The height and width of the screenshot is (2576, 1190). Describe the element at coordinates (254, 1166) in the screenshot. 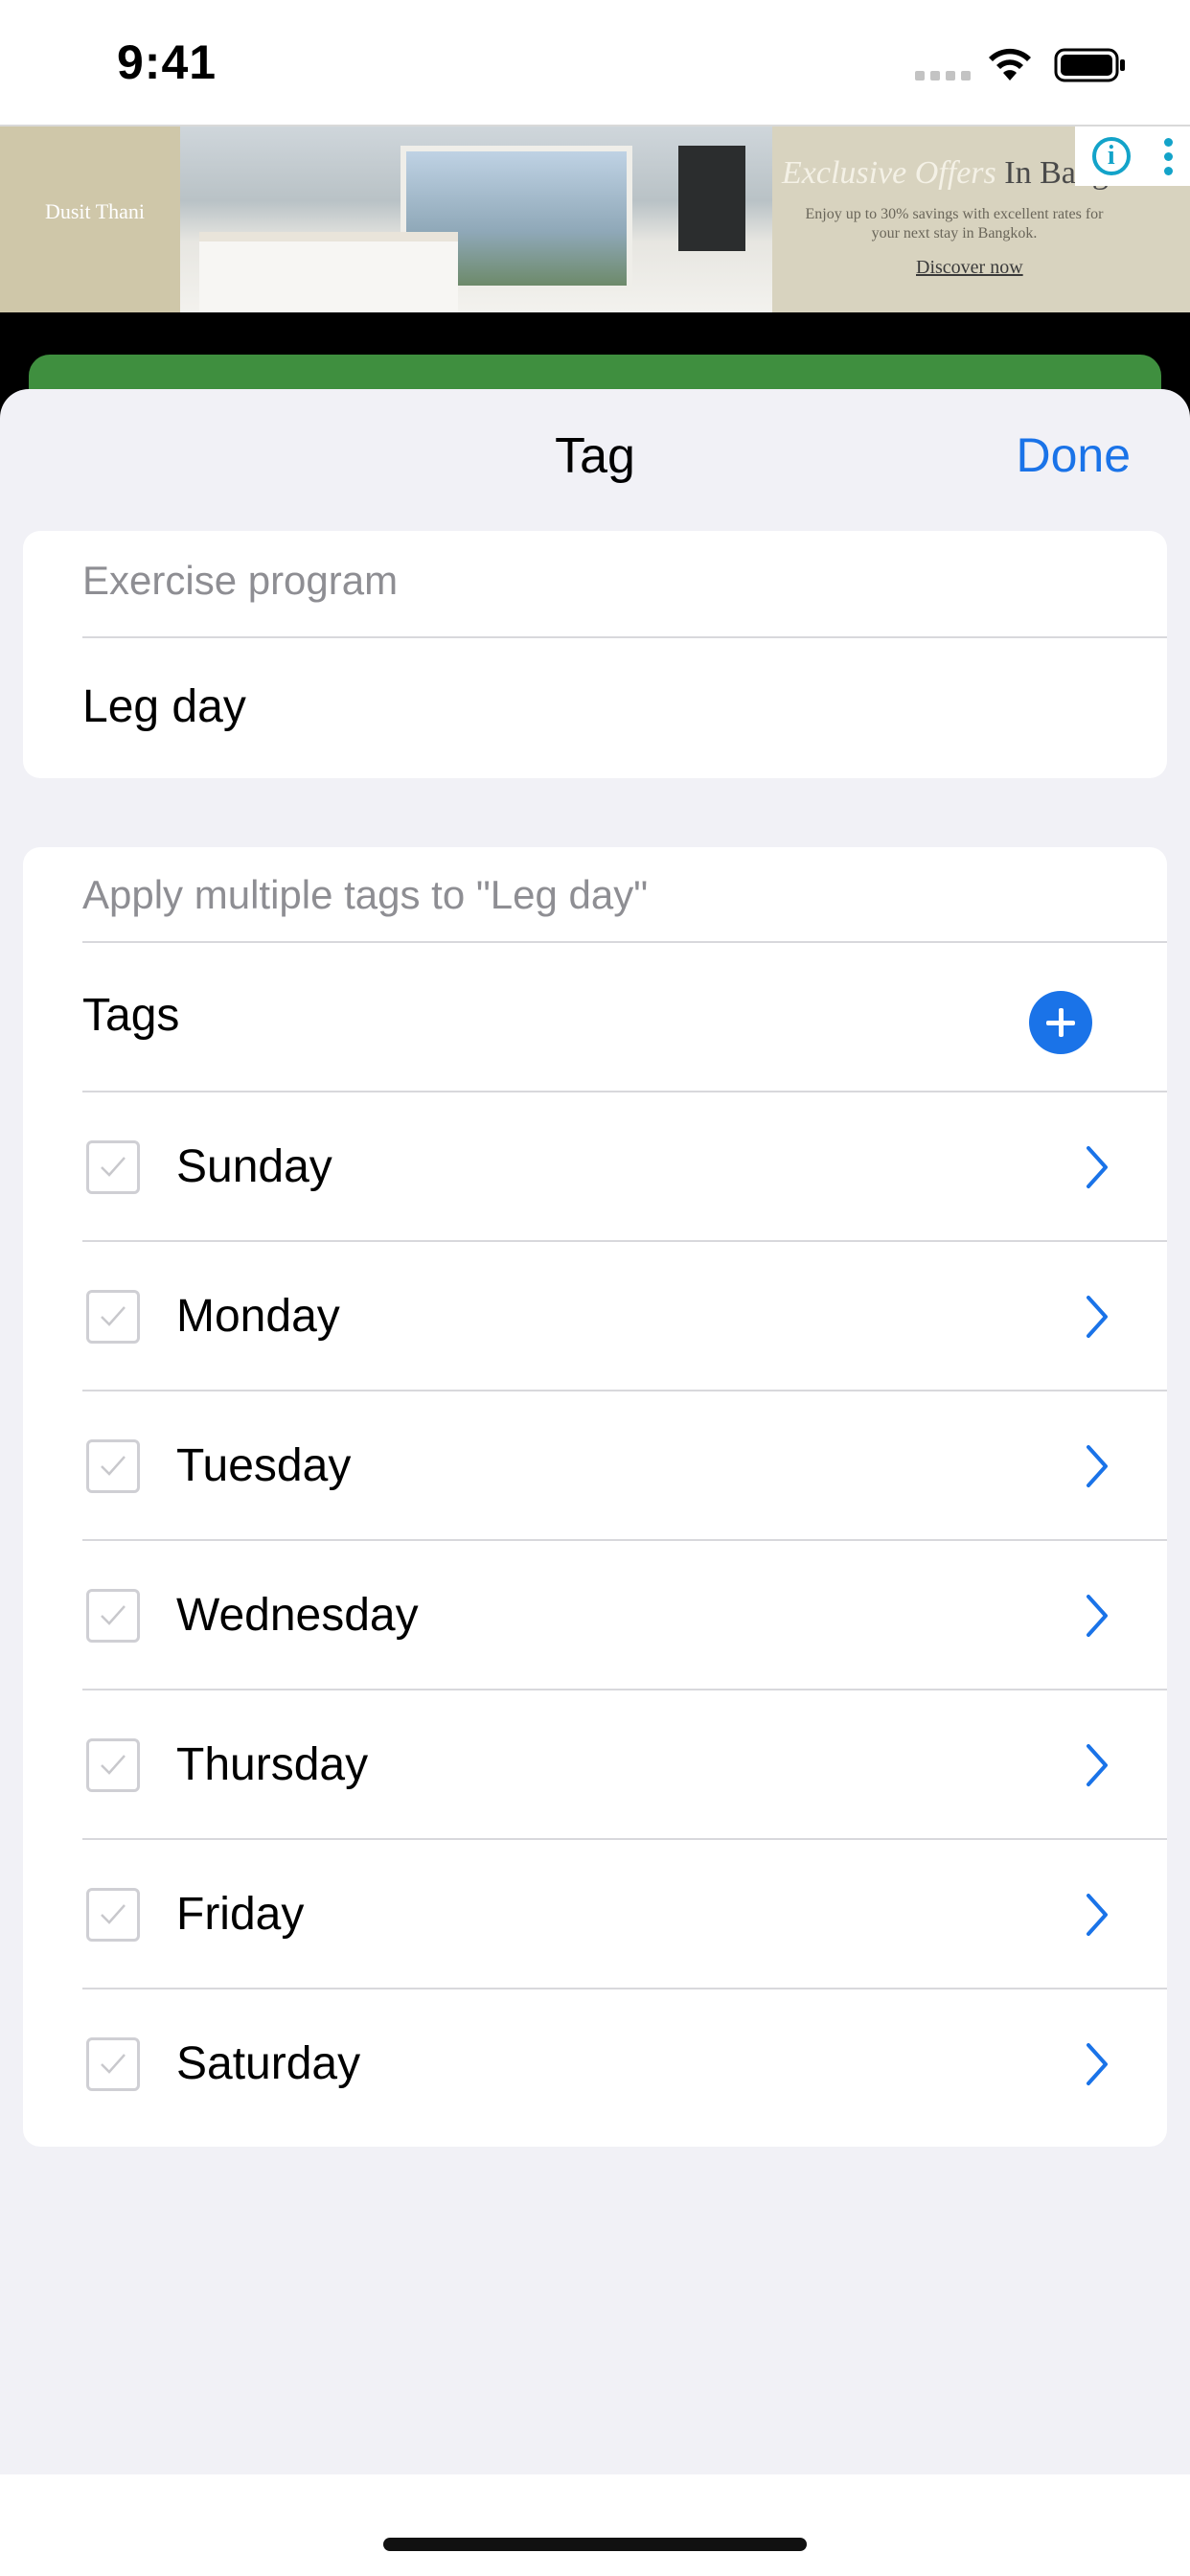

I see `tag-label: Sunday` at that location.